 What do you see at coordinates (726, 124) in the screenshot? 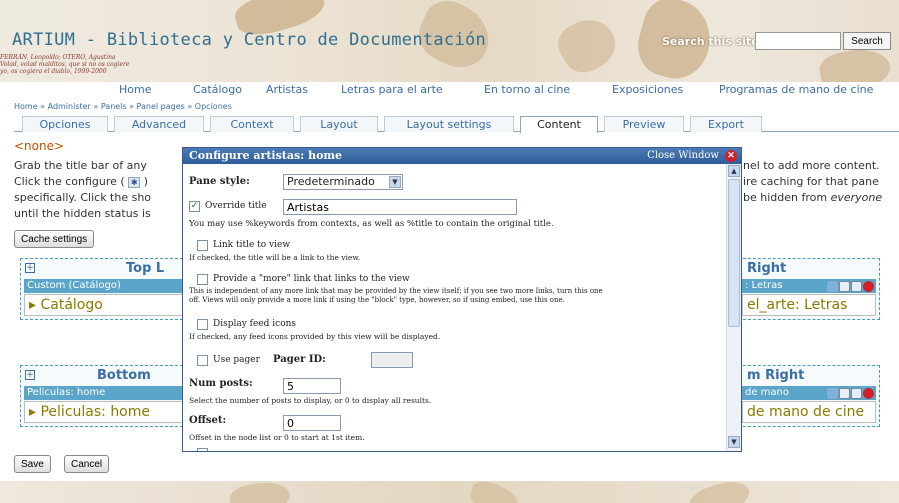
I see `tab-export: Export` at bounding box center [726, 124].